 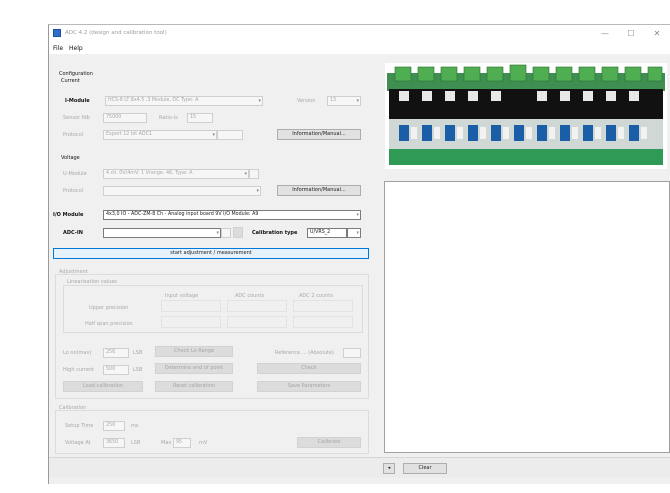 What do you see at coordinates (203, 443) in the screenshot?
I see `max-unit: mV` at bounding box center [203, 443].